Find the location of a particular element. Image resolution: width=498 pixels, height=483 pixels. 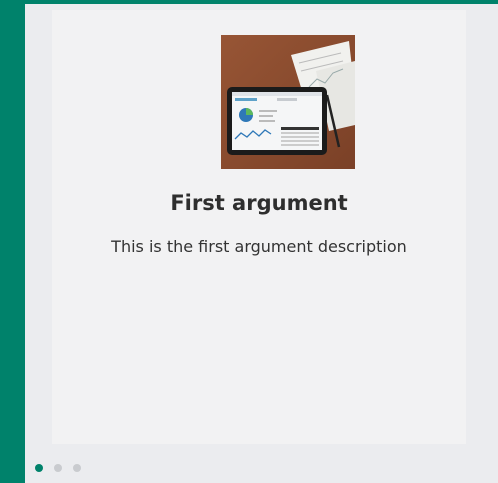

carousel-pagination is located at coordinates (58, 468).